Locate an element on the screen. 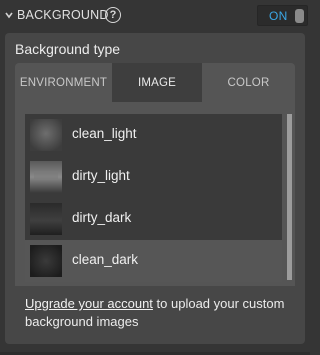 The image size is (320, 355). image-item-clean-dark: clean_dark is located at coordinates (153, 261).